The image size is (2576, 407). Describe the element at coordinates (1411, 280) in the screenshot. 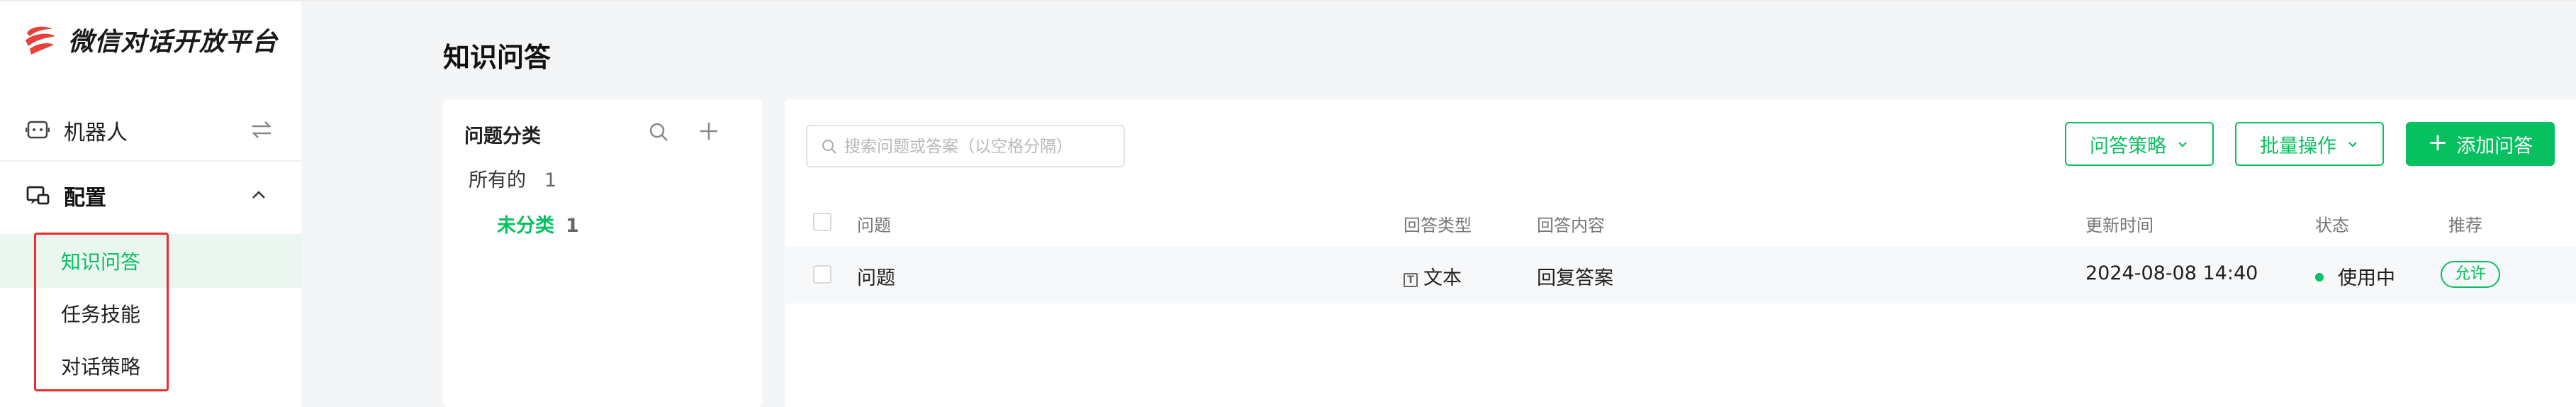

I see `text-type-icon: T` at that location.